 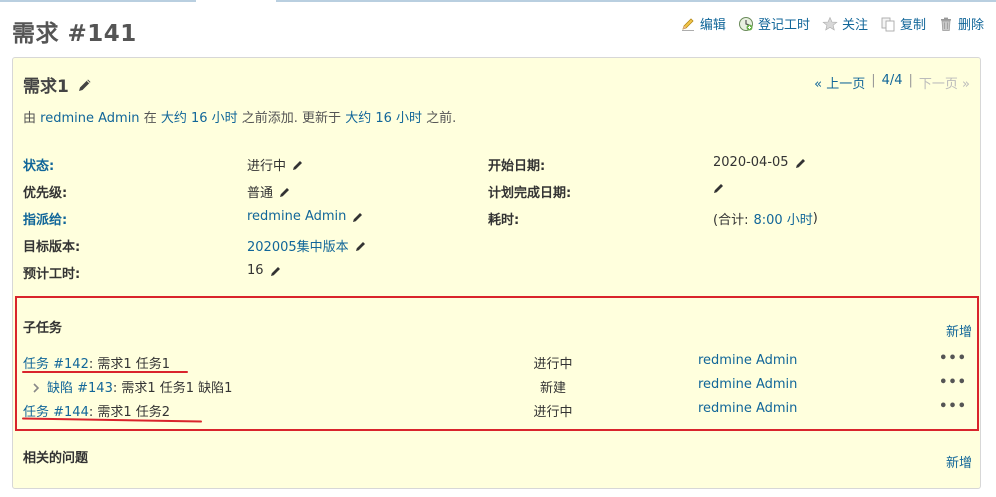 I want to click on issue-pagination: « 上一页 | 4/4 | 下一页 », so click(x=892, y=82).